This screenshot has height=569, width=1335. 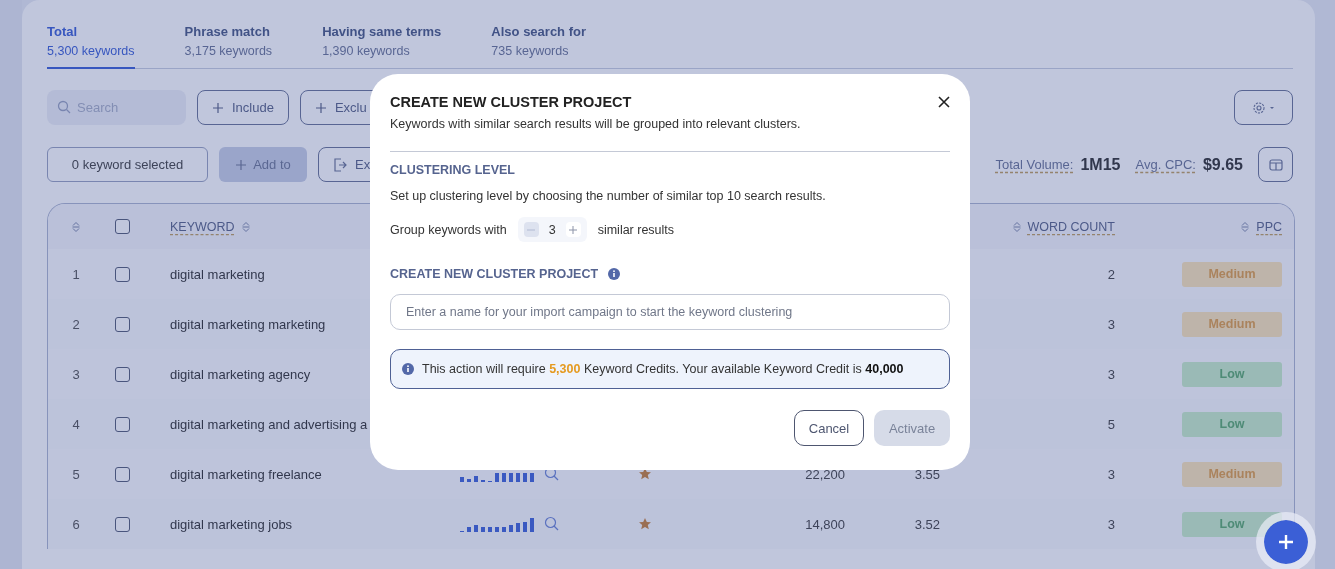 What do you see at coordinates (240, 374) in the screenshot?
I see `keyword-text: digital marketing agency` at bounding box center [240, 374].